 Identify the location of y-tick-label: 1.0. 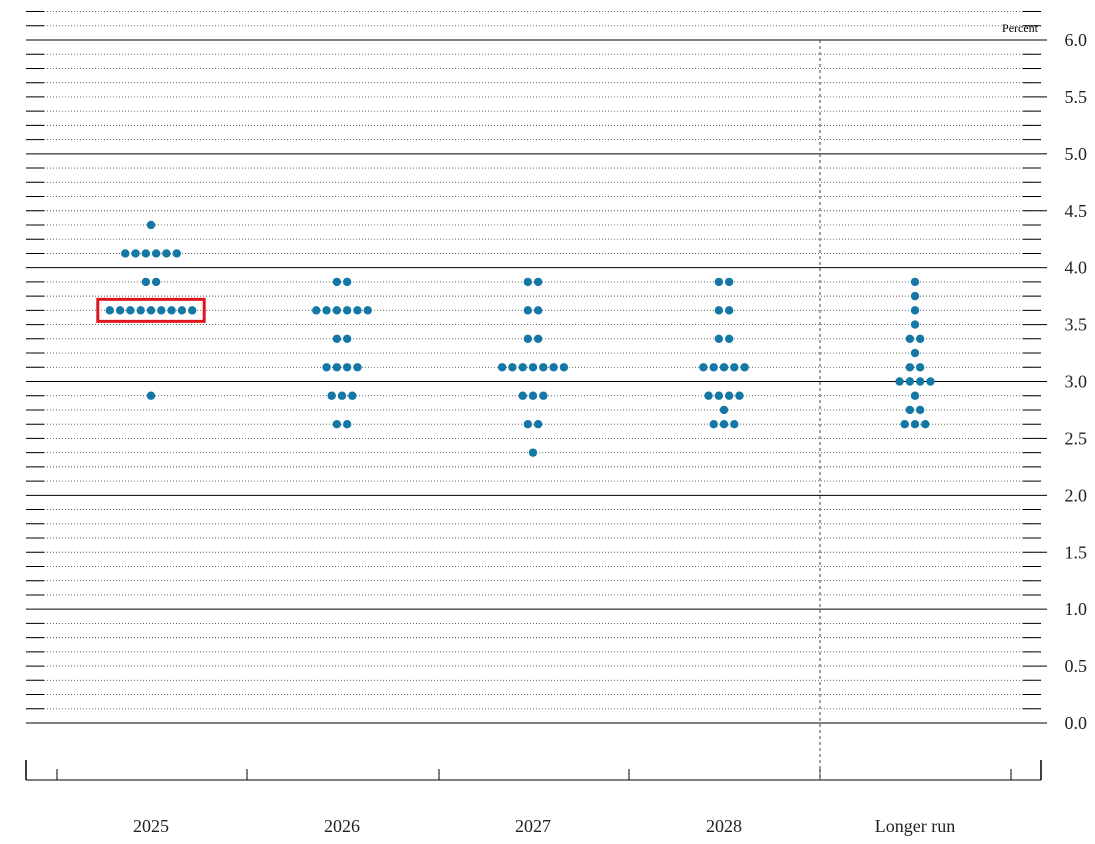
(1076, 609).